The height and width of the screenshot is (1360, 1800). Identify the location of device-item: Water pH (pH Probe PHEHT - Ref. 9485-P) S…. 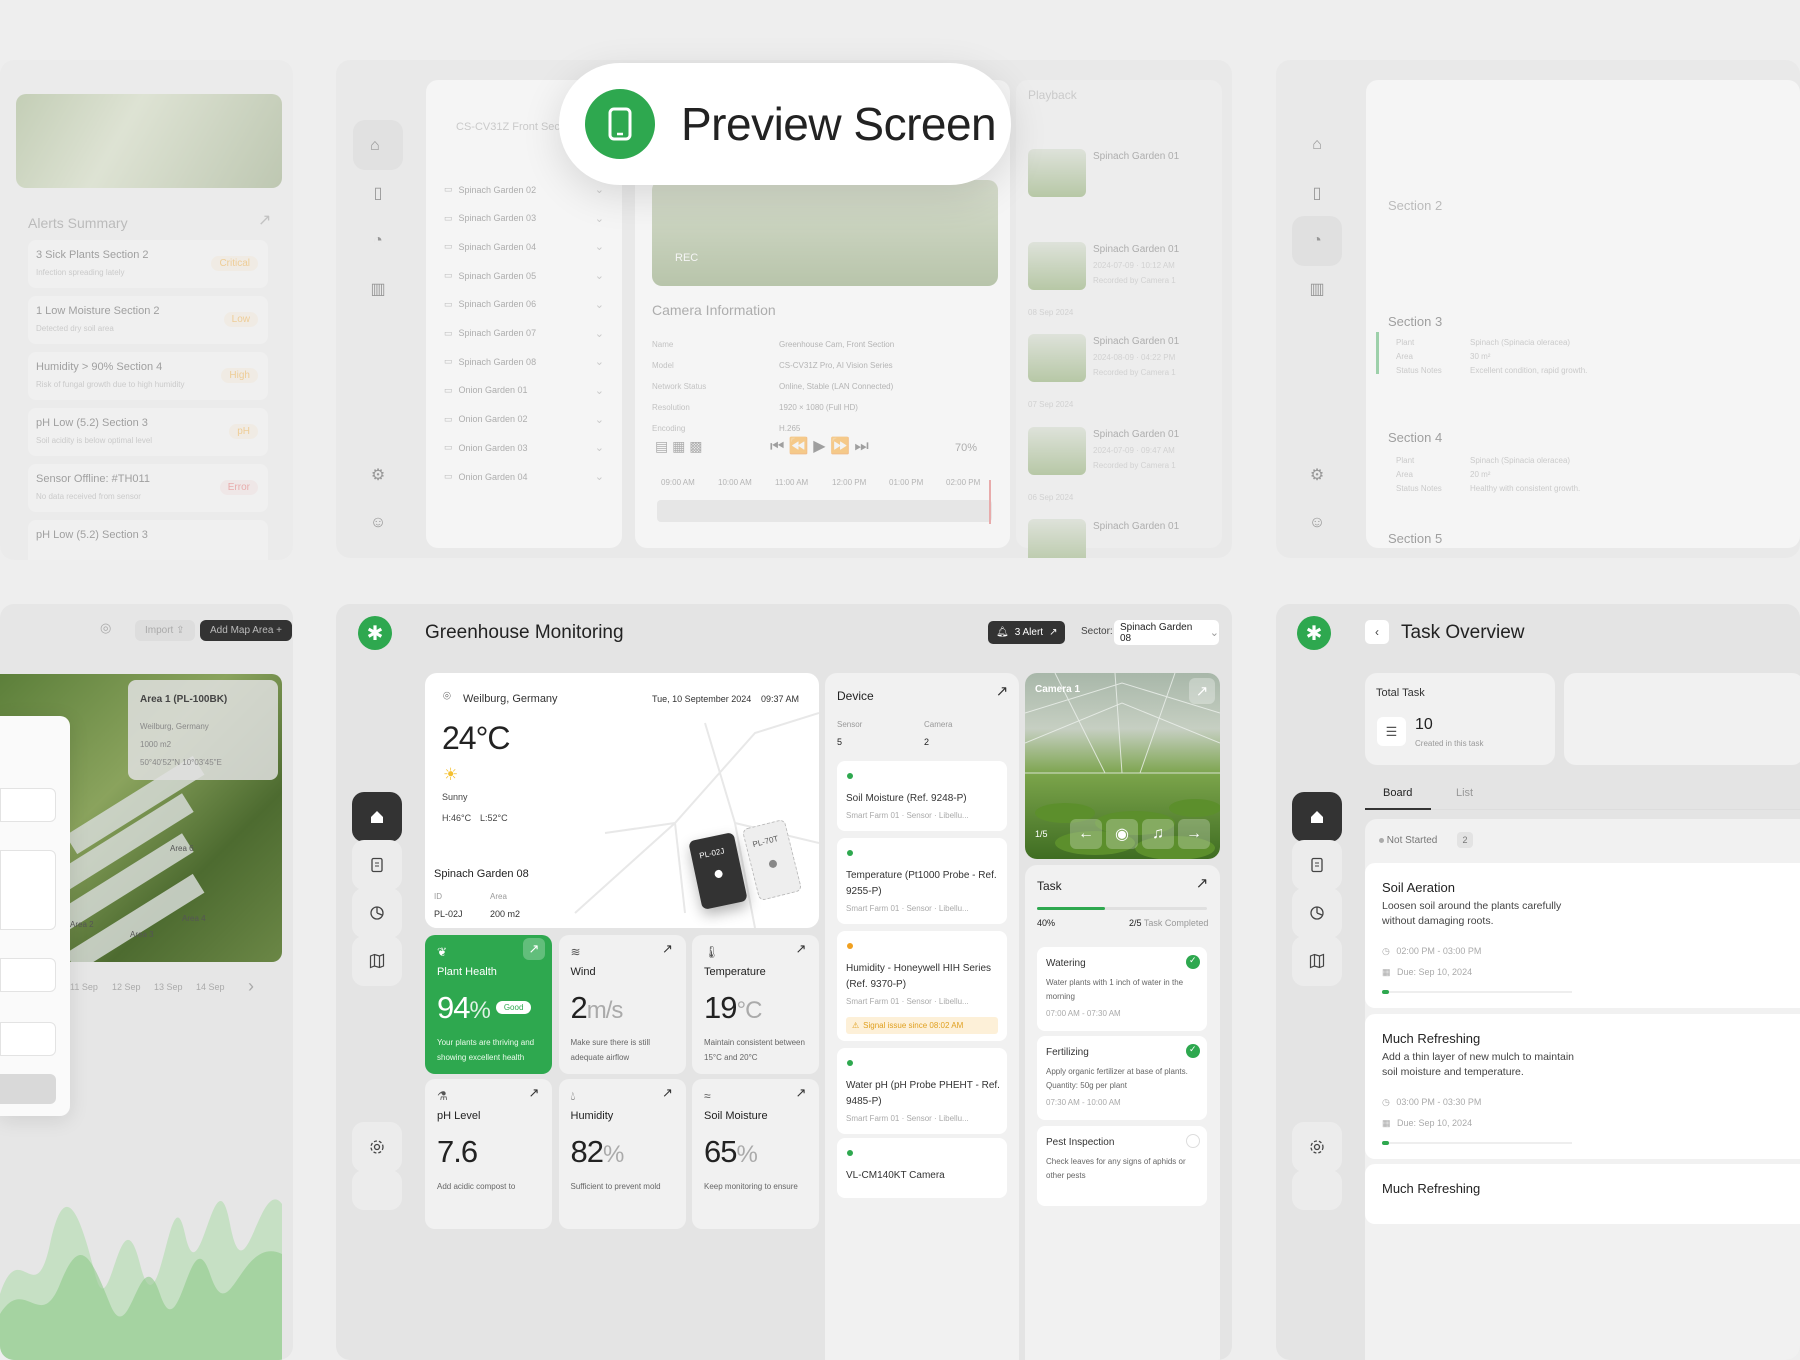
(922, 1091).